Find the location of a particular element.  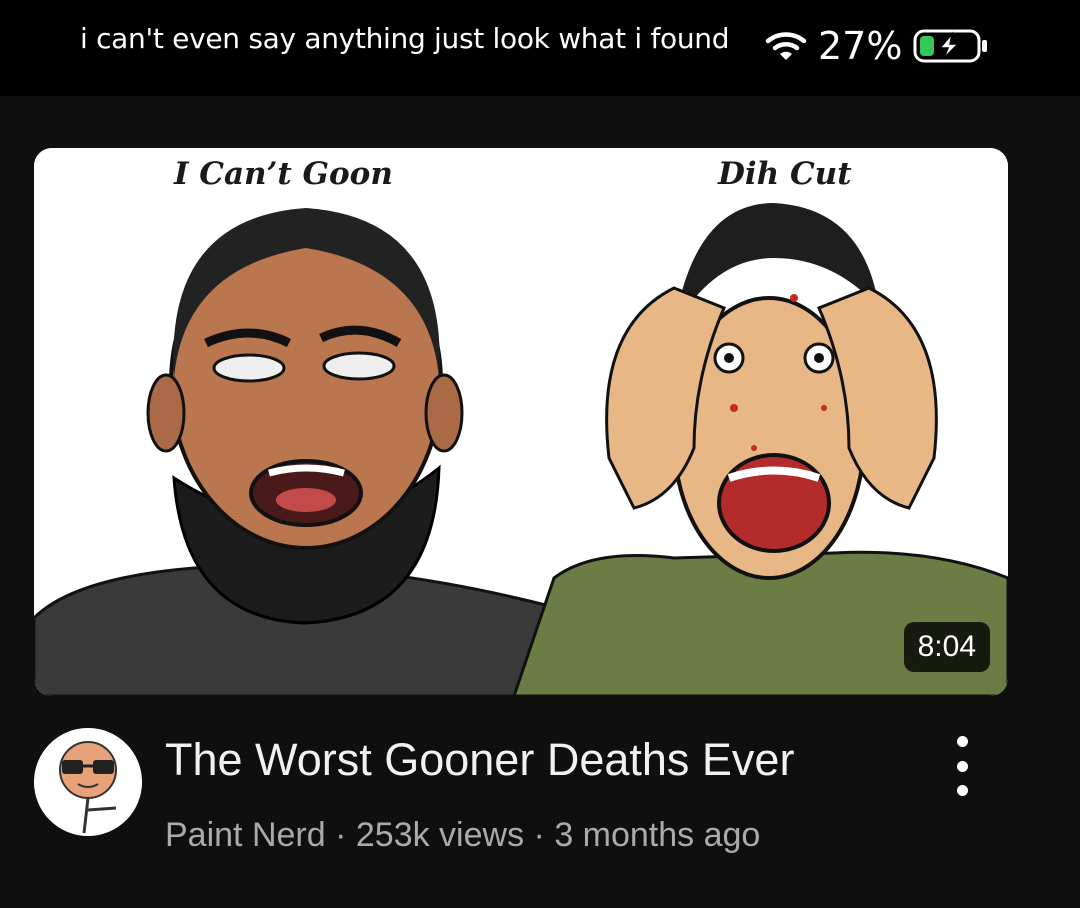

upload-age: 3 months ago is located at coordinates (657, 835).